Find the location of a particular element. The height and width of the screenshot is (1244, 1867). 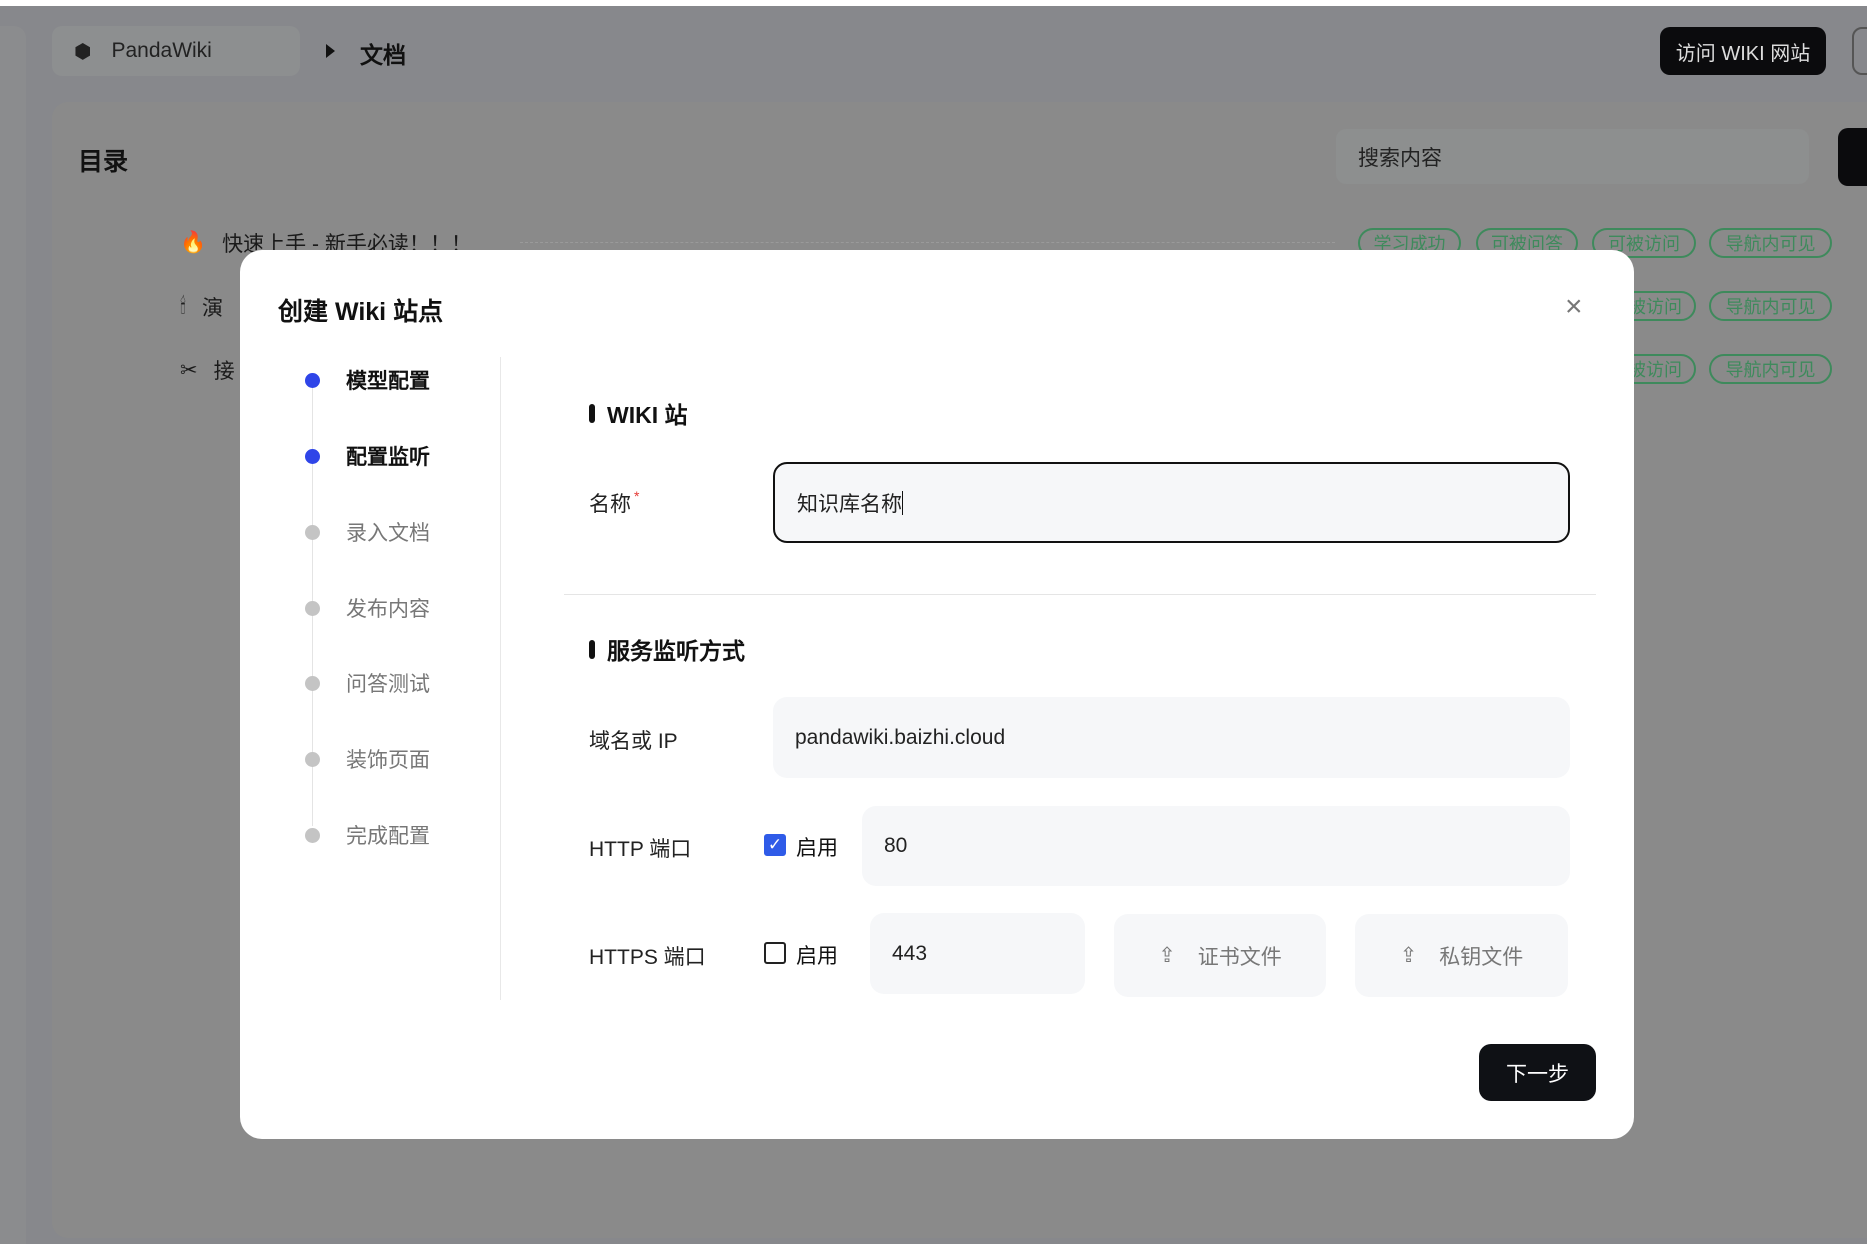

required-mark: * is located at coordinates (637, 496).